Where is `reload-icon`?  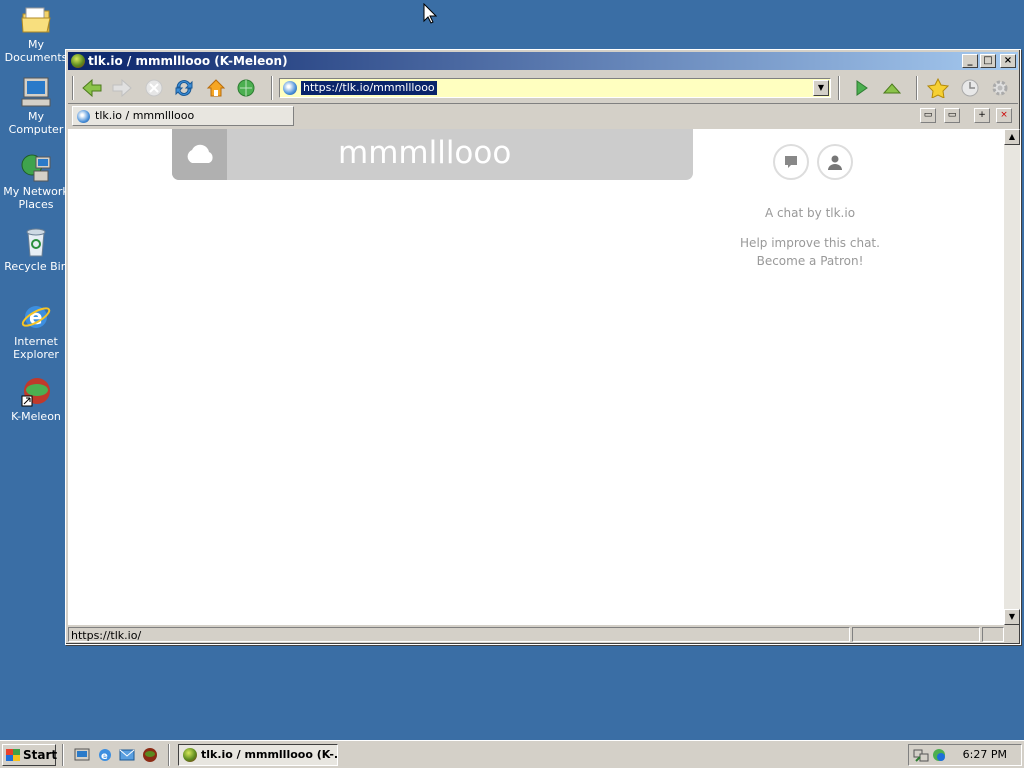 reload-icon is located at coordinates (184, 88).